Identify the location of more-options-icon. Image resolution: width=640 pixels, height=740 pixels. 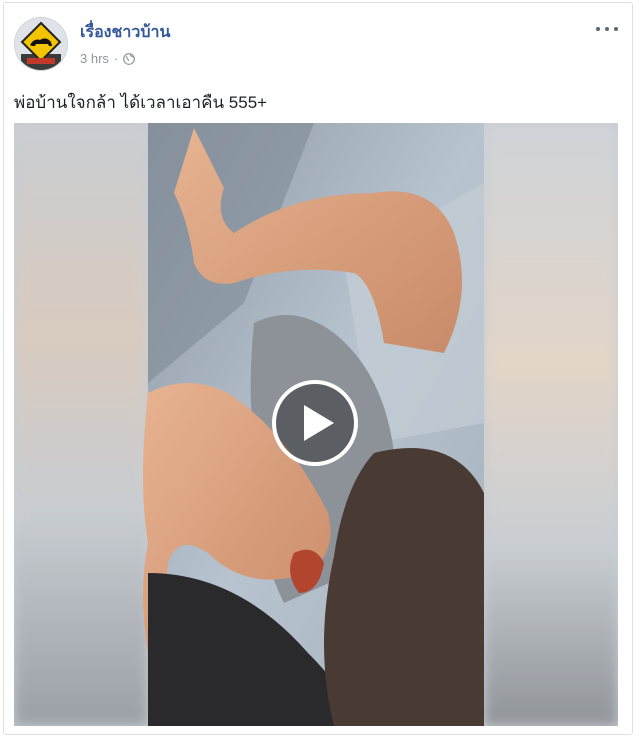
(607, 29).